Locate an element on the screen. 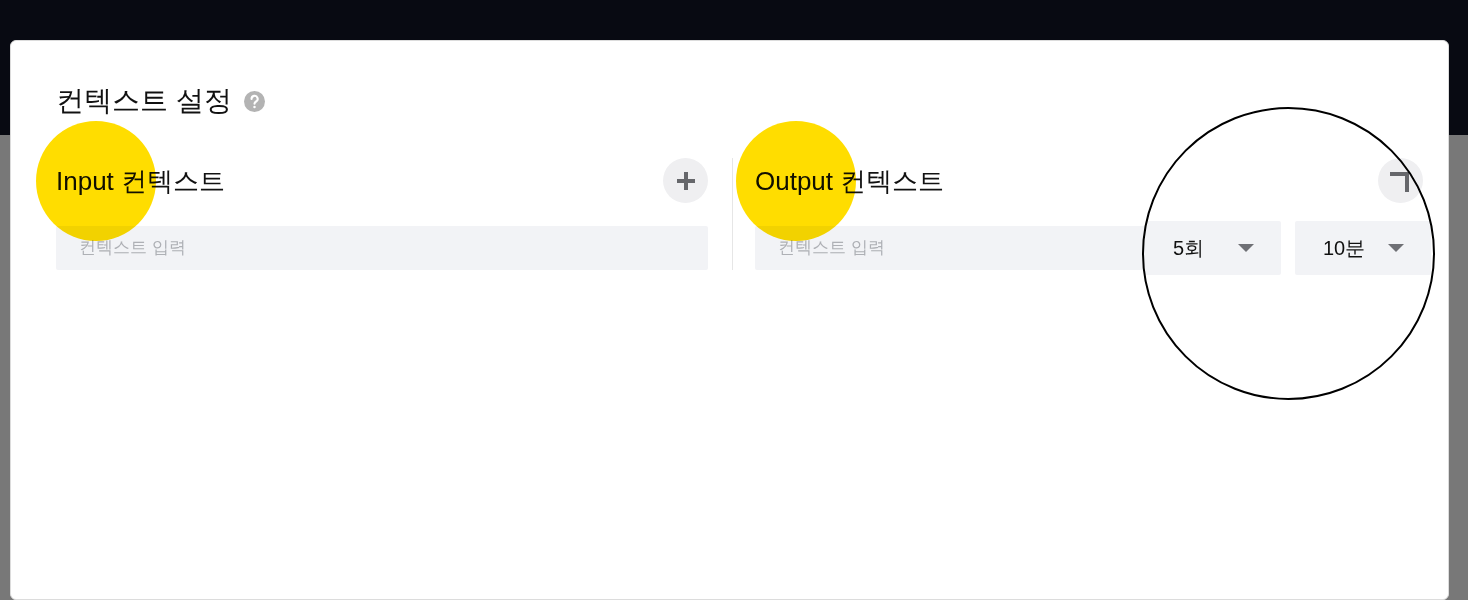 The width and height of the screenshot is (1468, 600). dropdown-select: 10분 is located at coordinates (1363, 248).